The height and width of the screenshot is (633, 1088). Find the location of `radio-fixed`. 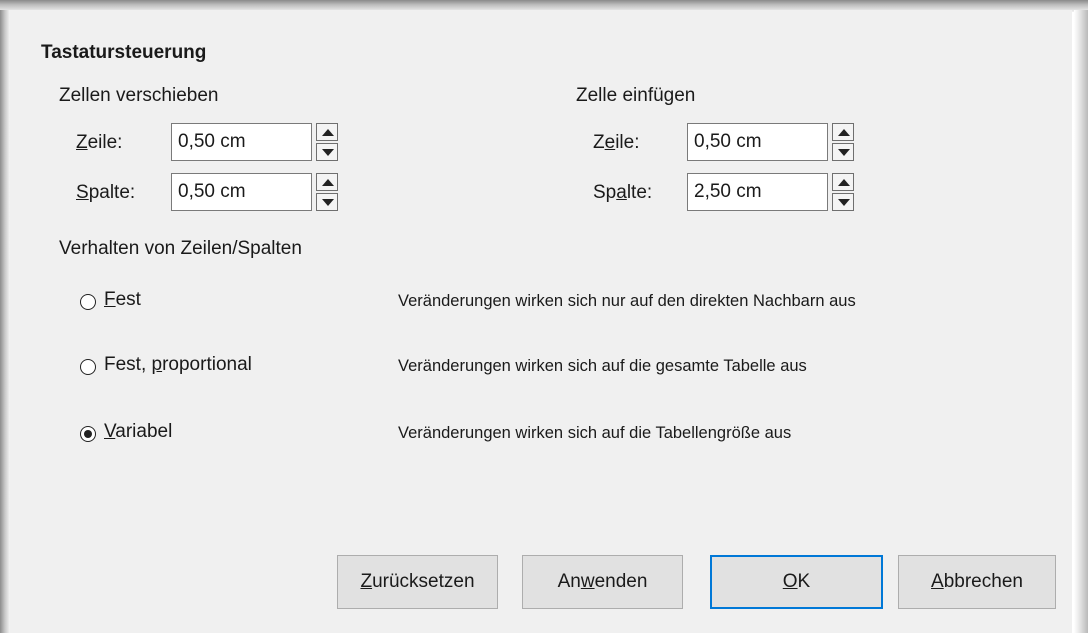

radio-fixed is located at coordinates (88, 302).